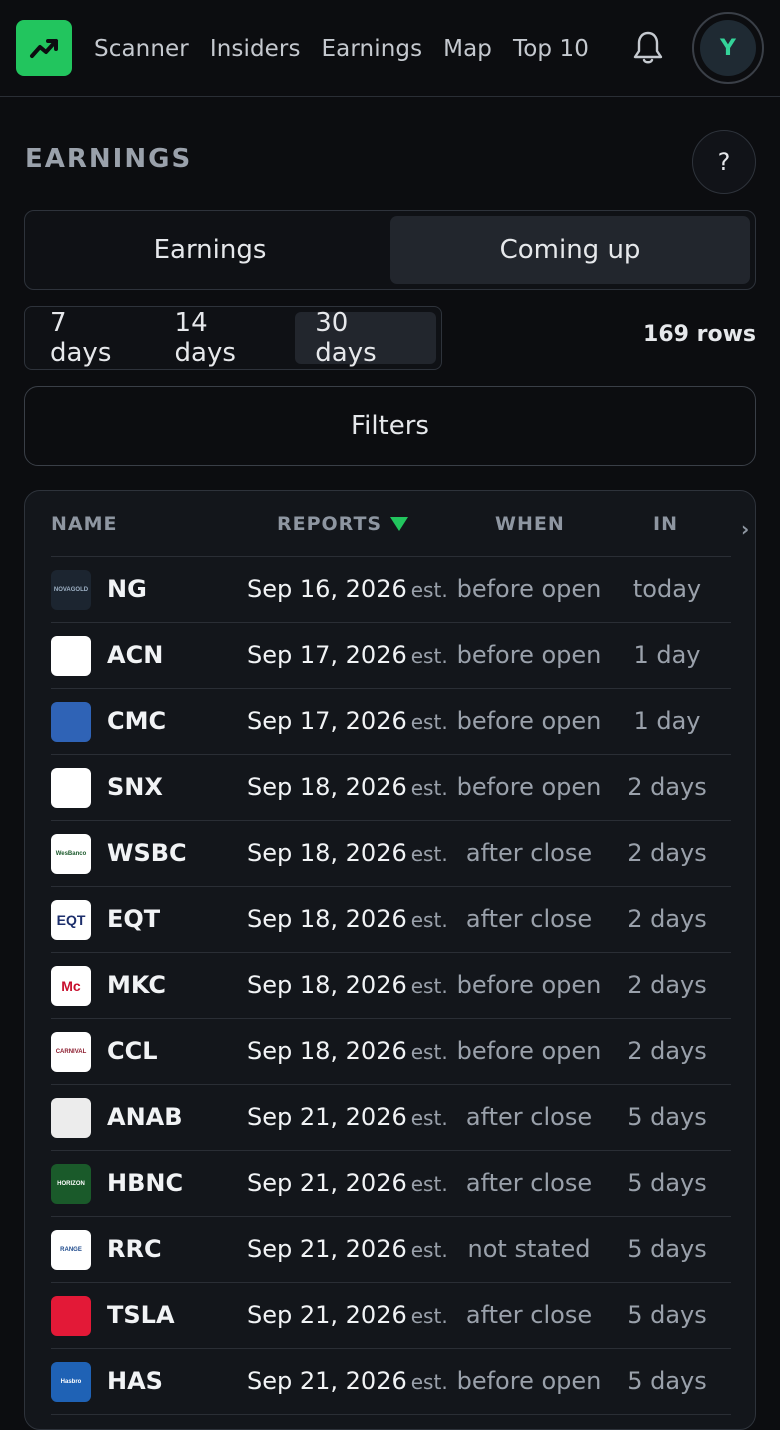 This screenshot has width=780, height=1430. I want to click on ticker-symbol: CCL, so click(132, 1051).